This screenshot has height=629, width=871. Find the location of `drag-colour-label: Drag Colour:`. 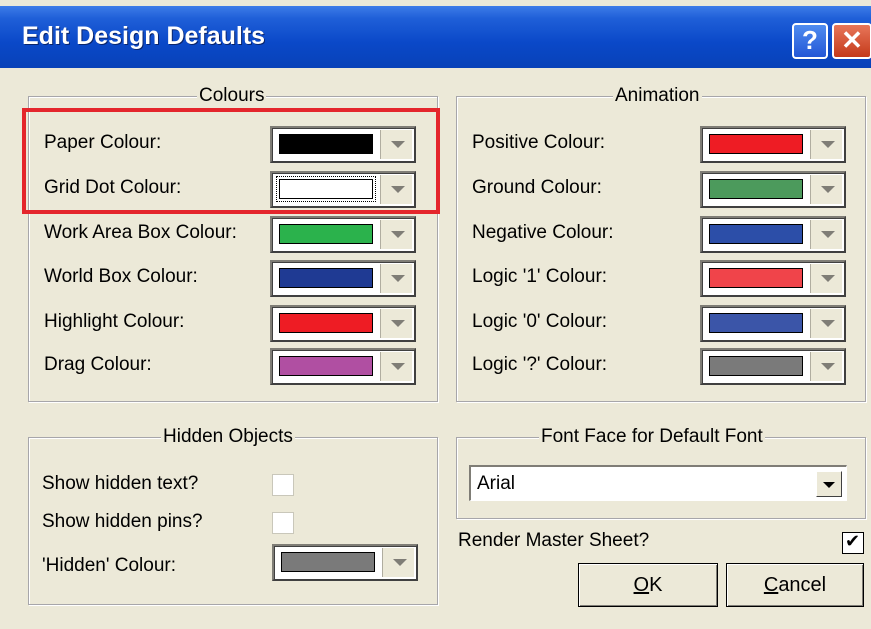

drag-colour-label: Drag Colour: is located at coordinates (98, 364).